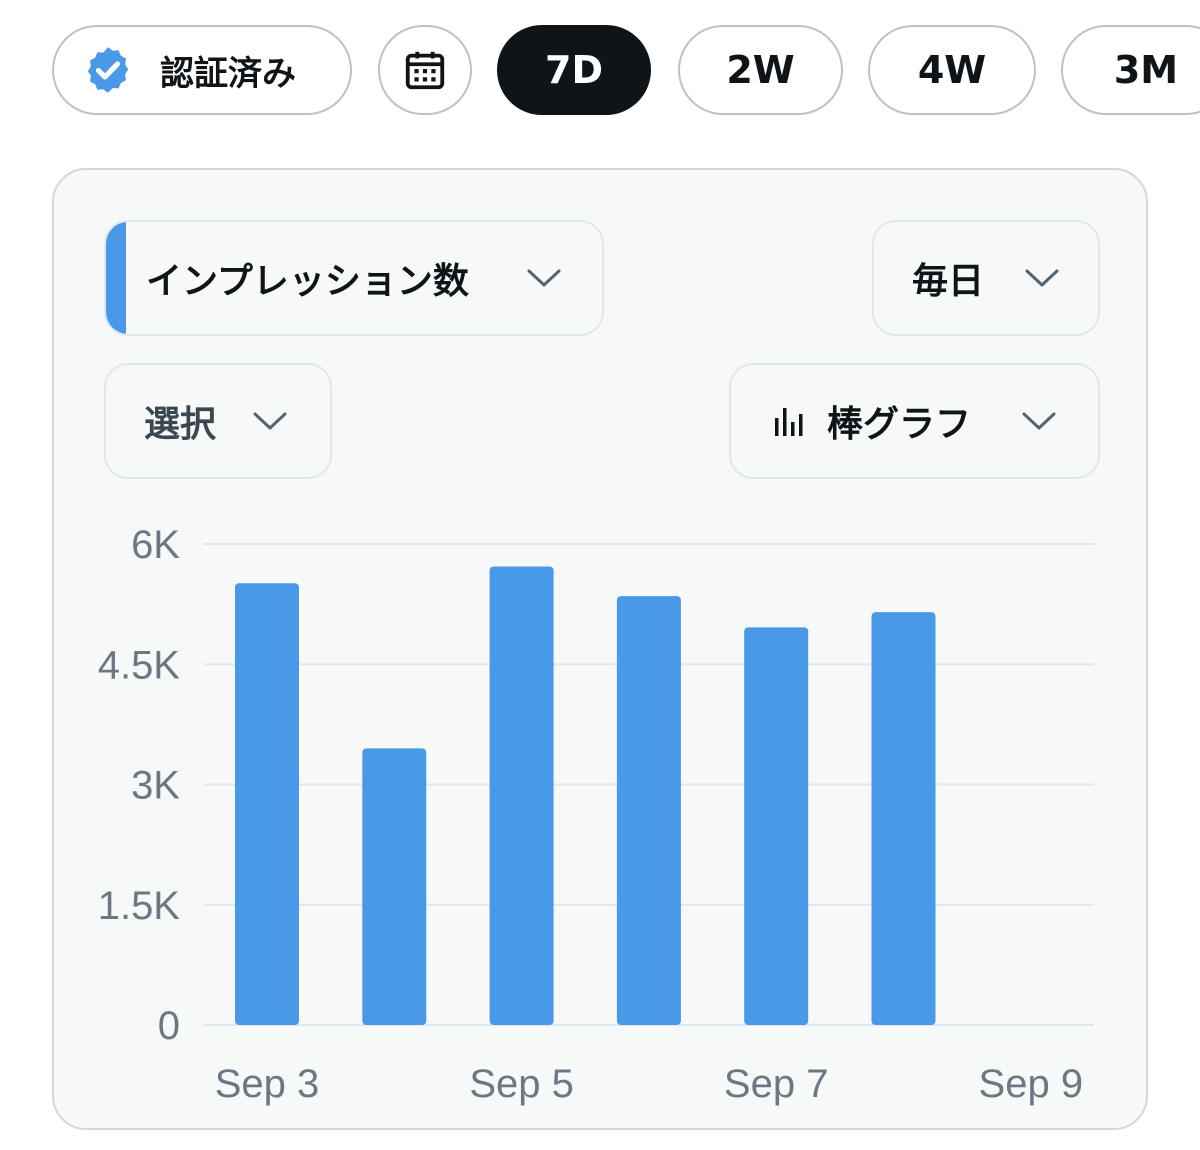  Describe the element at coordinates (155, 545) in the screenshot. I see `y-tick-label: 6K` at that location.